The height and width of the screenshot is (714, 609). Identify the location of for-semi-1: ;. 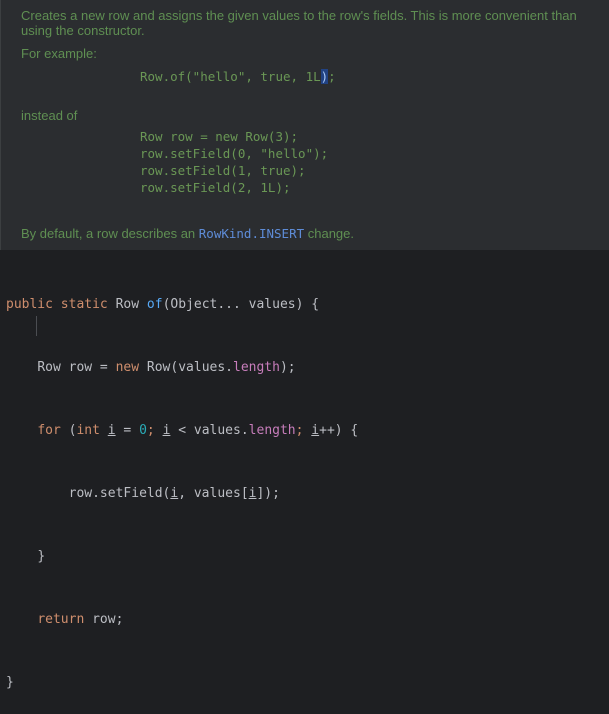
(154, 430).